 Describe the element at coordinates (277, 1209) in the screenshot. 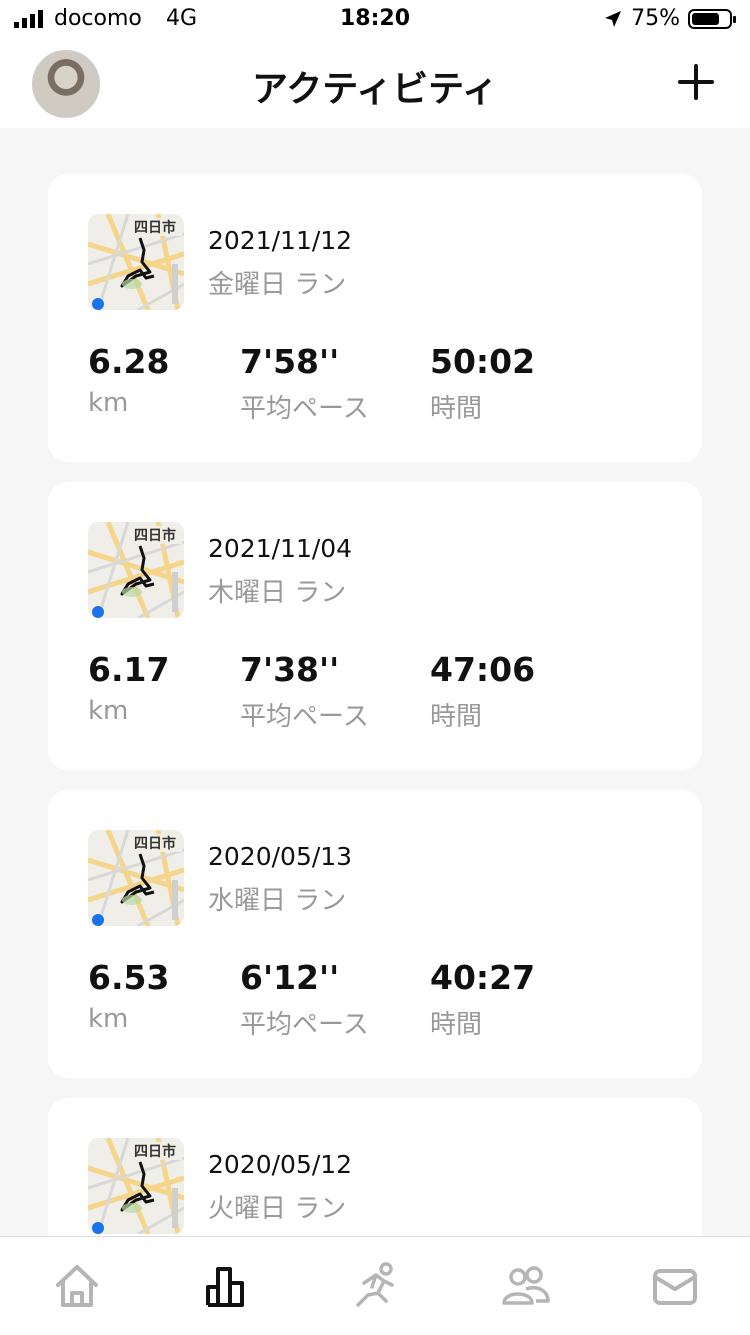

I see `activity-subtitle: 火曜日 ラン` at that location.